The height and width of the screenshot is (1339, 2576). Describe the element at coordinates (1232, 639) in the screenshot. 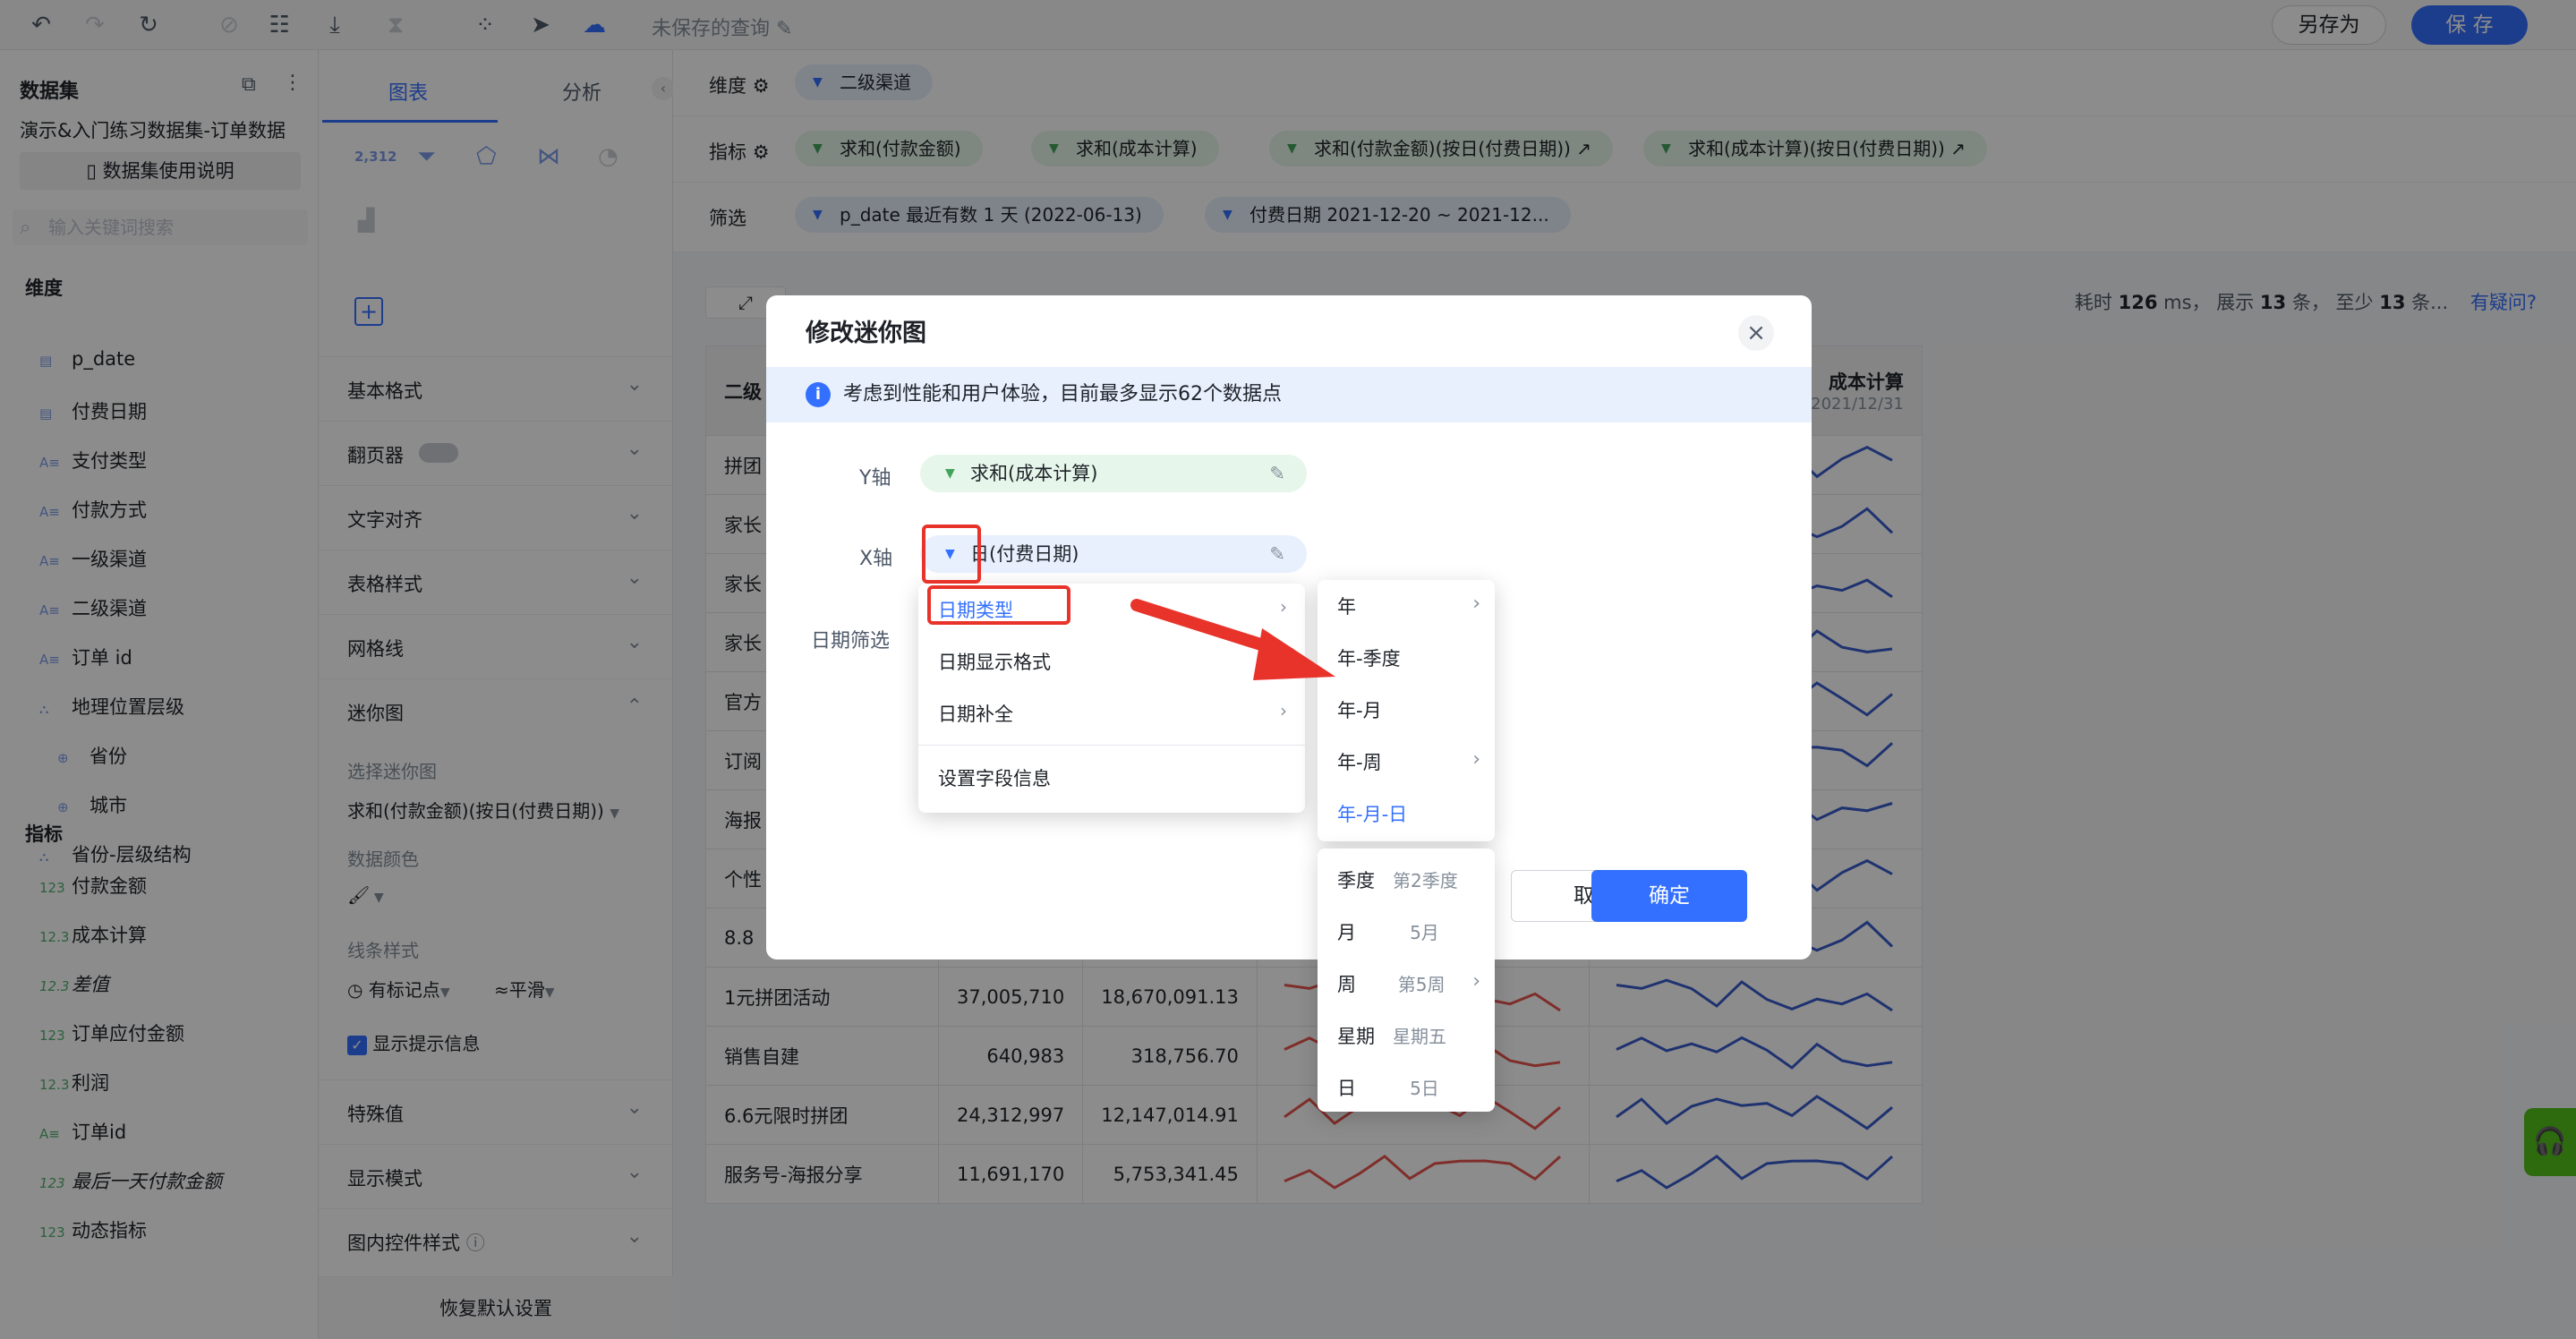

I see `annotation-arrow` at that location.